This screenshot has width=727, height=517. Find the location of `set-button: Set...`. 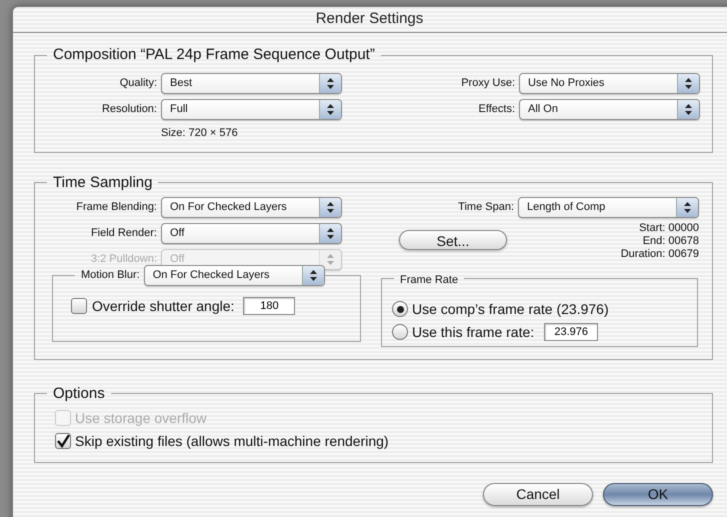

set-button: Set... is located at coordinates (453, 240).